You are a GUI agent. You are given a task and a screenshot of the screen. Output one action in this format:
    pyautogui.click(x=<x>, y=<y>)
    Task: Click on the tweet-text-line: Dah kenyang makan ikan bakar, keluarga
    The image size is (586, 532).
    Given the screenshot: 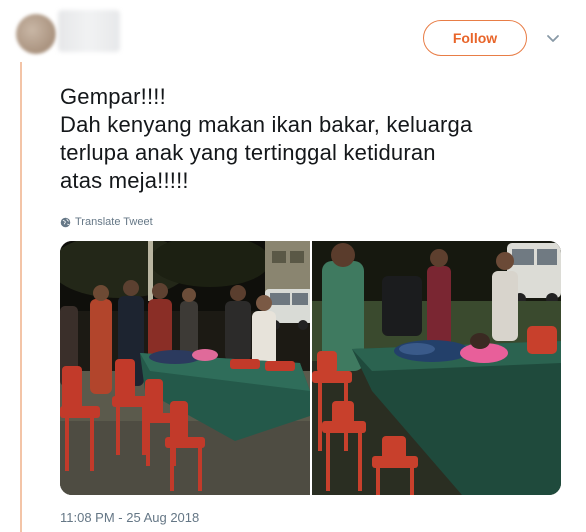 What is the action you would take?
    pyautogui.click(x=266, y=124)
    